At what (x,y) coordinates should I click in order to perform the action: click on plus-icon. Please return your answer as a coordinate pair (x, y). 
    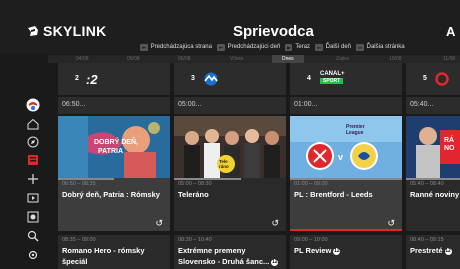
    Looking at the image, I should click on (33, 179).